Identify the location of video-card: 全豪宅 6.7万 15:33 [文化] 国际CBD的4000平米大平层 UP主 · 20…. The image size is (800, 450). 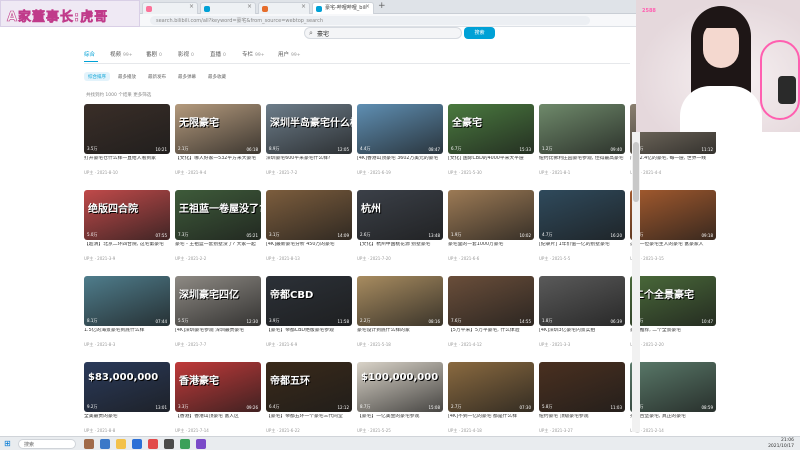
(491, 144).